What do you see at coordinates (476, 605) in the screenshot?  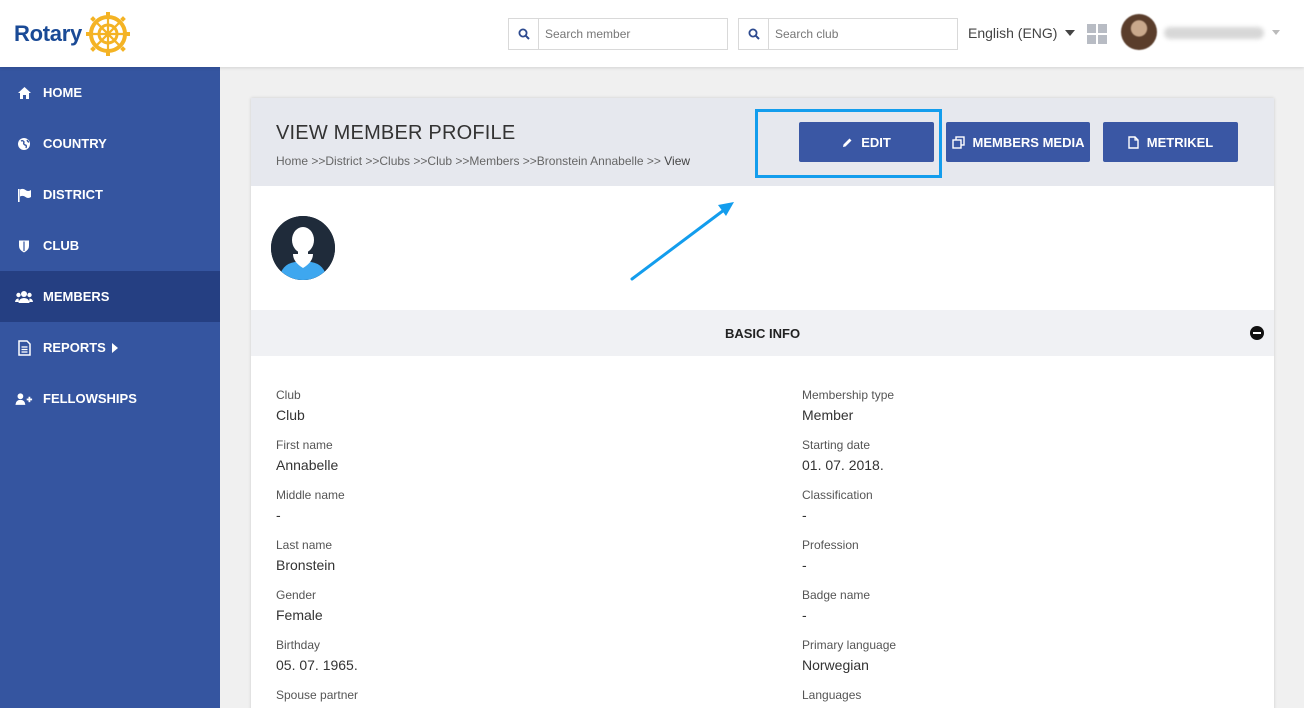 I see `field-gender: Gender Female` at bounding box center [476, 605].